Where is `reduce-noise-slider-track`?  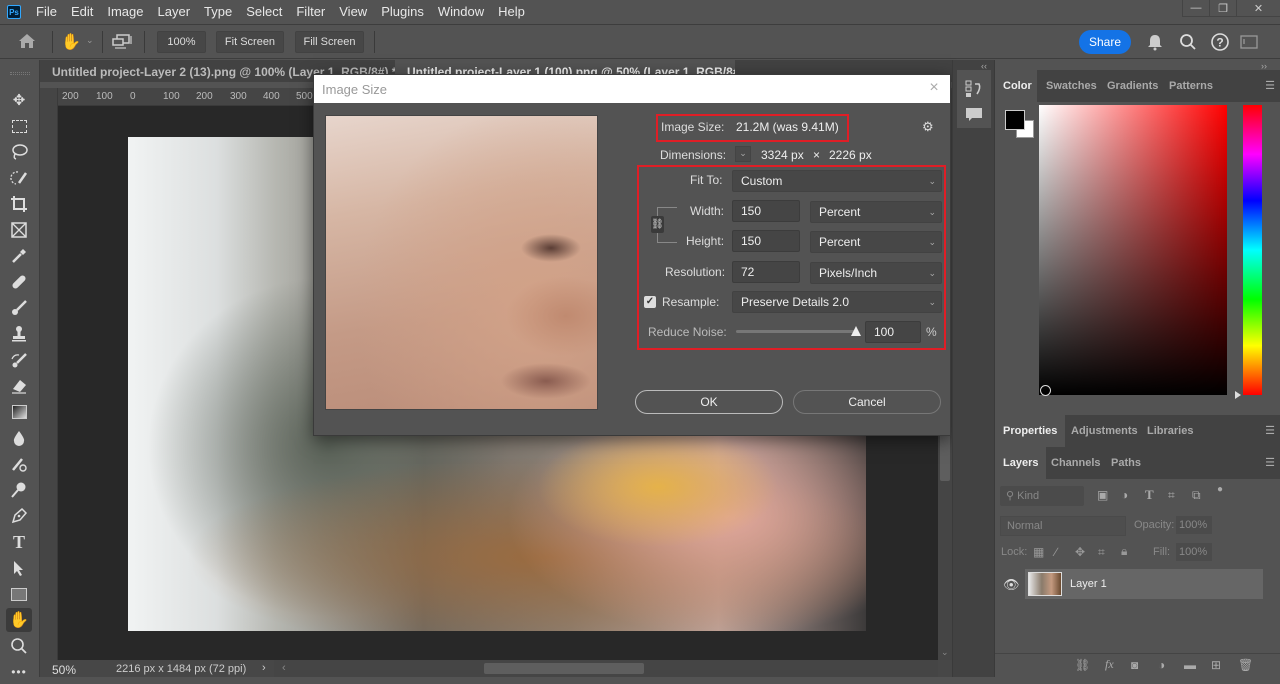 reduce-noise-slider-track is located at coordinates (797, 331).